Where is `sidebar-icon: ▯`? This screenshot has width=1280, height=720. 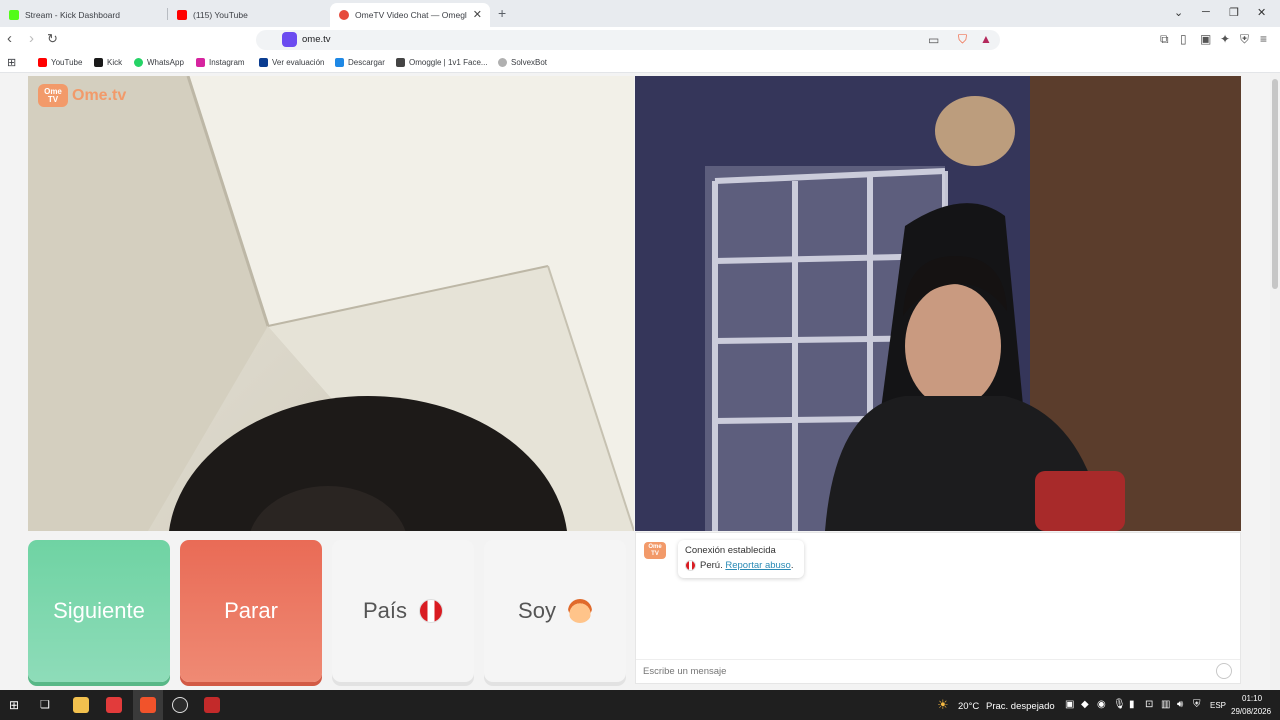 sidebar-icon: ▯ is located at coordinates (1183, 39).